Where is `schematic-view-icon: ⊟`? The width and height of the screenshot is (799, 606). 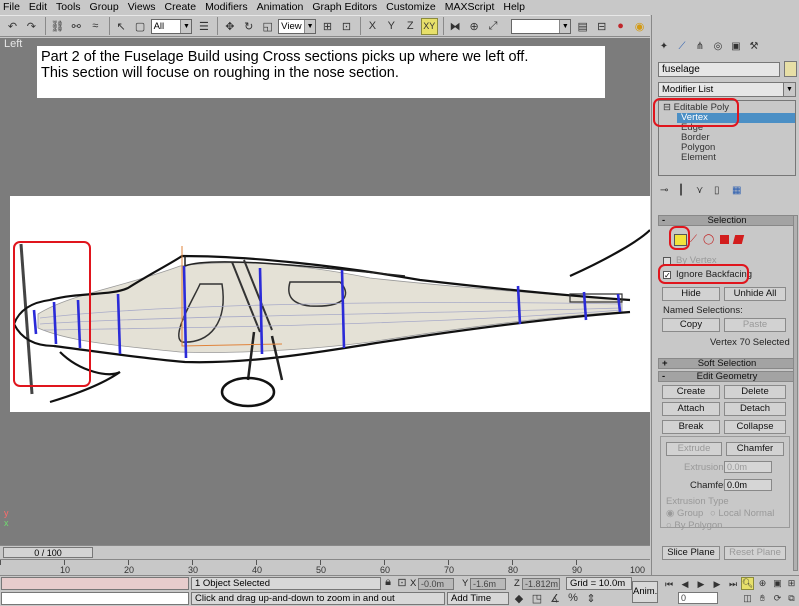
schematic-view-icon: ⊟ is located at coordinates (601, 26).